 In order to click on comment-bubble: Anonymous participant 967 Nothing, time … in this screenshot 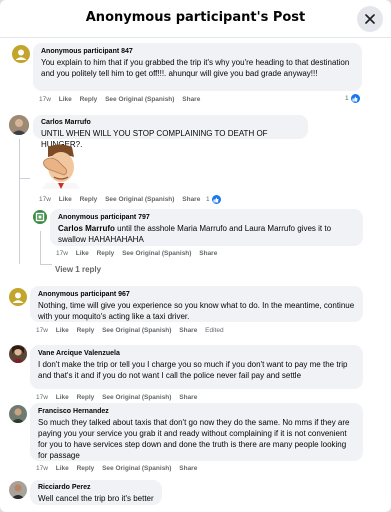, I will do `click(196, 304)`.